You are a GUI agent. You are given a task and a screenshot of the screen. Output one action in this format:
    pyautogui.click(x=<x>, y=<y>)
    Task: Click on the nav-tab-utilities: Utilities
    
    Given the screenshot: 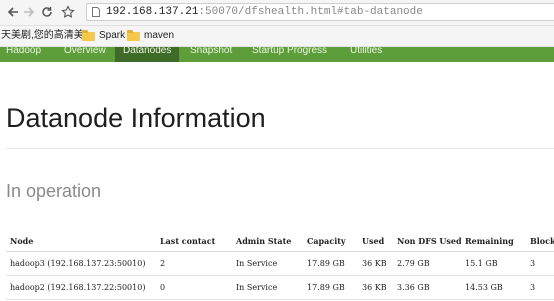 What is the action you would take?
    pyautogui.click(x=380, y=54)
    